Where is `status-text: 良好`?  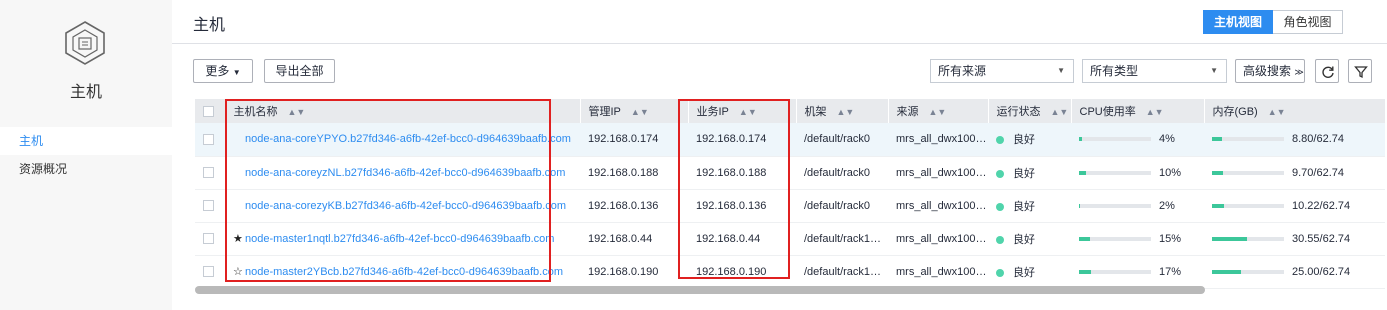 status-text: 良好 is located at coordinates (1024, 239).